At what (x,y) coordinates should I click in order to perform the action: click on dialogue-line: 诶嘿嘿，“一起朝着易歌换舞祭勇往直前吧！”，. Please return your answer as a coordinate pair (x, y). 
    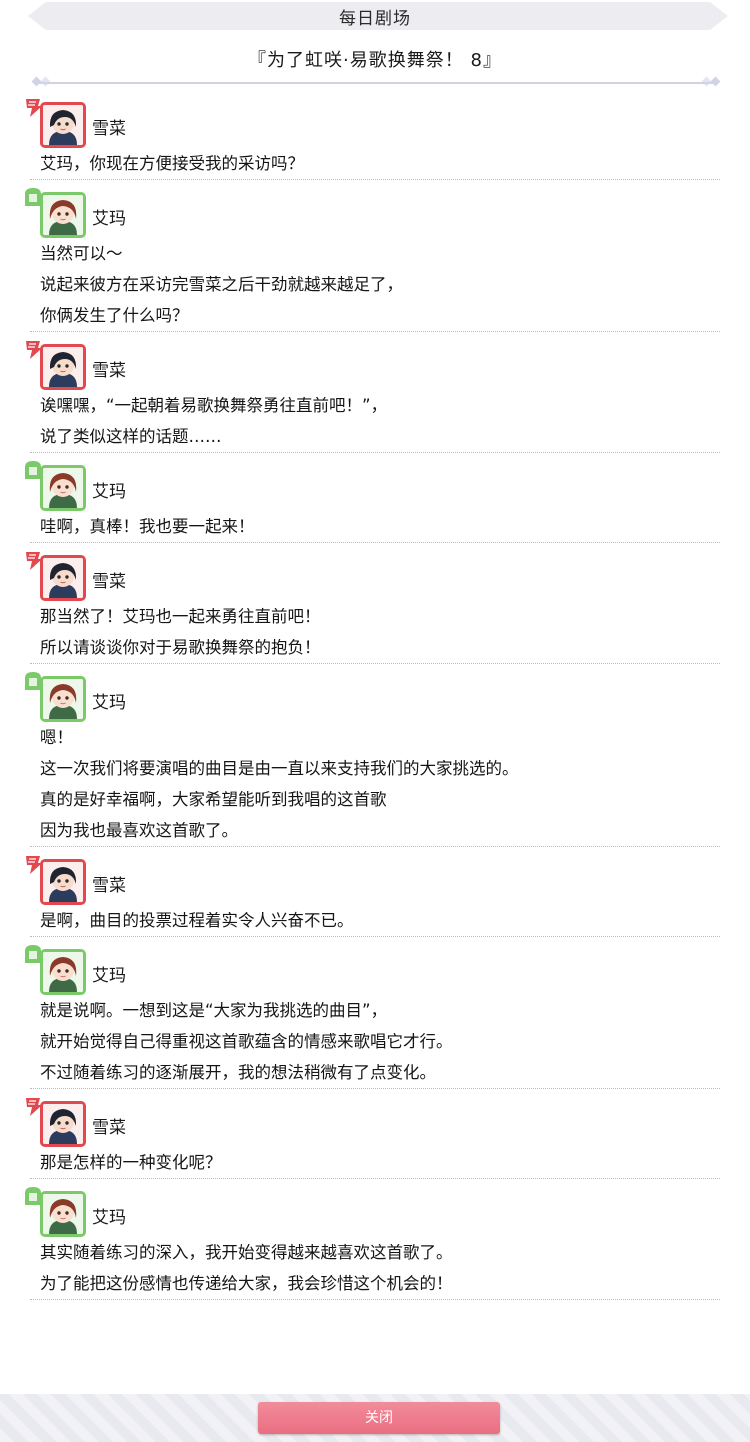
    Looking at the image, I should click on (214, 405).